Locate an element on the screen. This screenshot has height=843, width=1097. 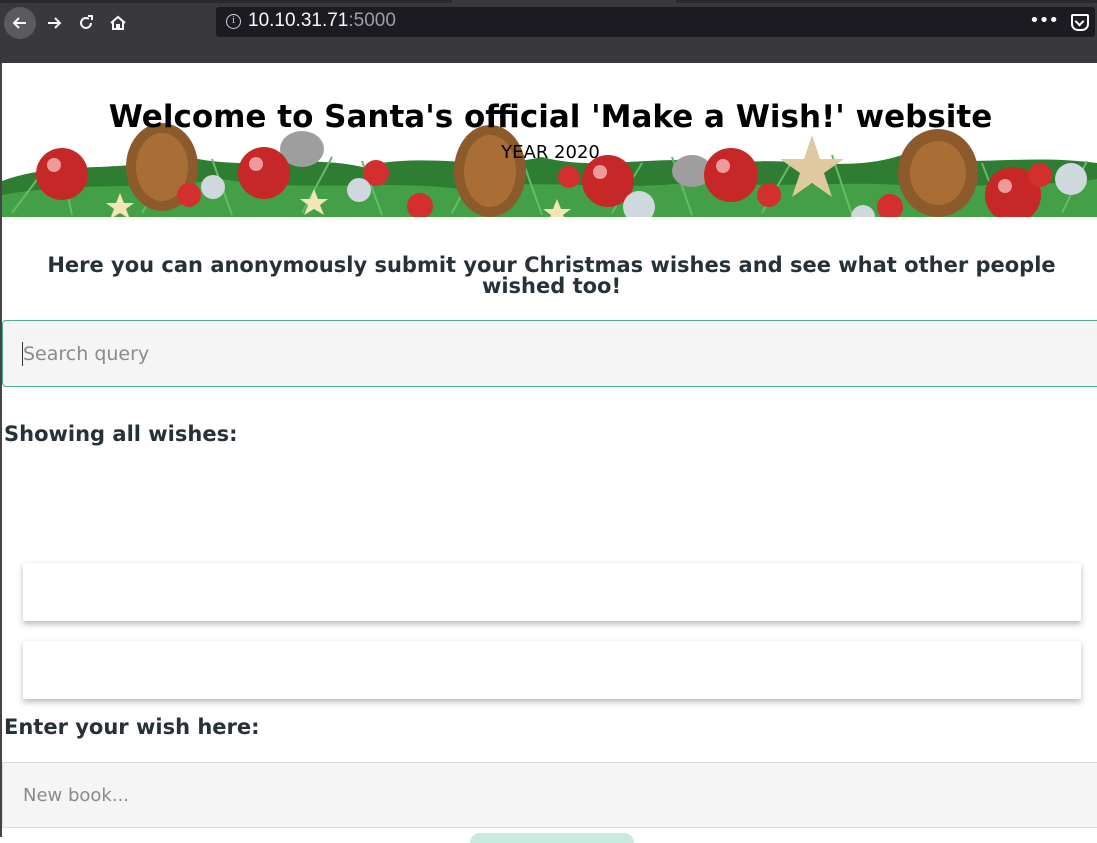
url-text: 10.10.31.71:5000 is located at coordinates (322, 21).